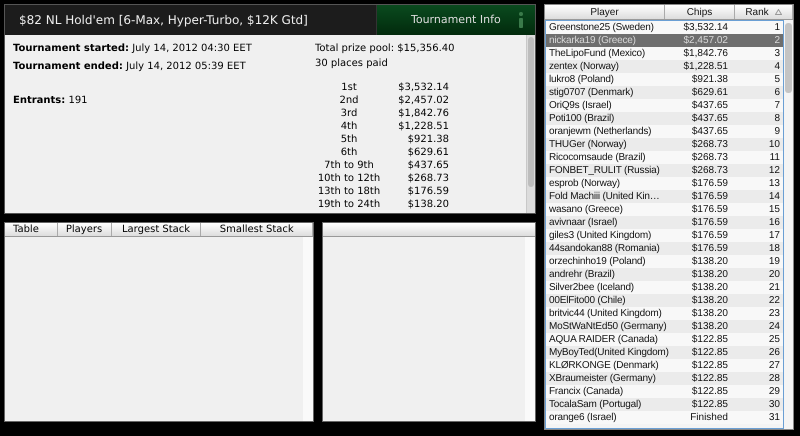  What do you see at coordinates (774, 391) in the screenshot?
I see `player-rank: 29` at bounding box center [774, 391].